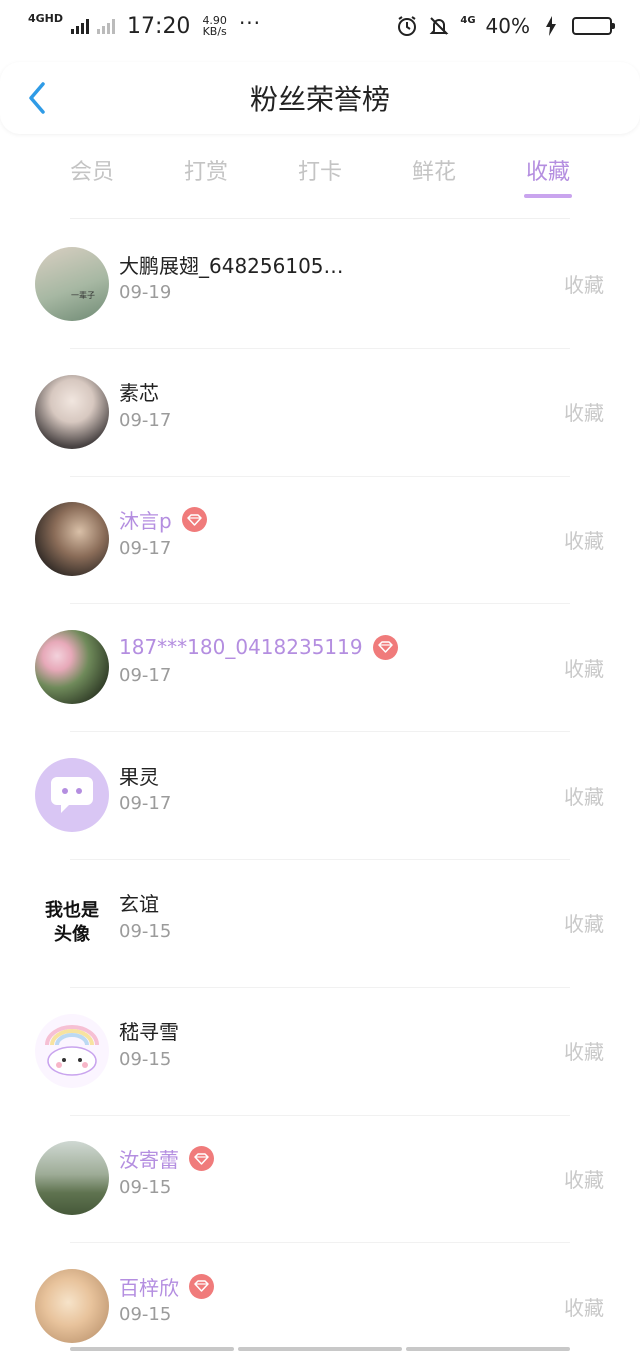 This screenshot has height=1351, width=640. Describe the element at coordinates (468, 20) in the screenshot. I see `network-type-2: 4G` at that location.